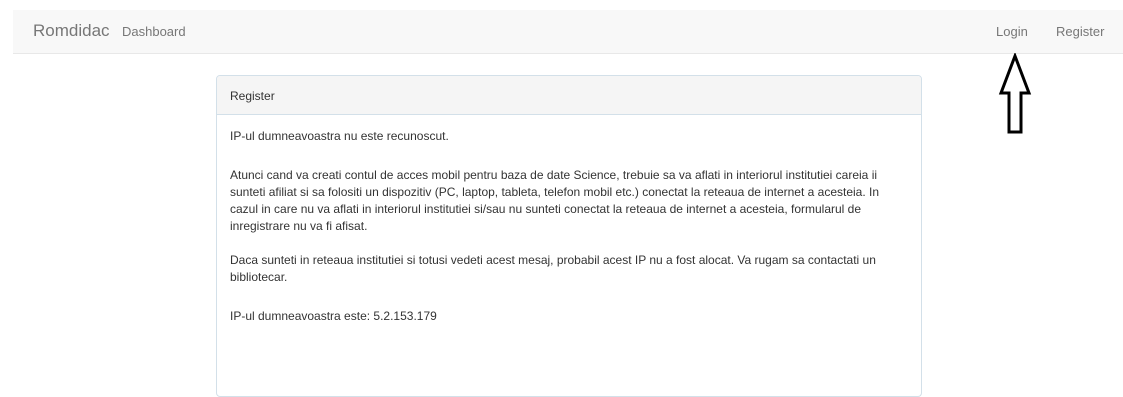  Describe the element at coordinates (154, 31) in the screenshot. I see `nav-link-dashboard: Dashboard` at that location.